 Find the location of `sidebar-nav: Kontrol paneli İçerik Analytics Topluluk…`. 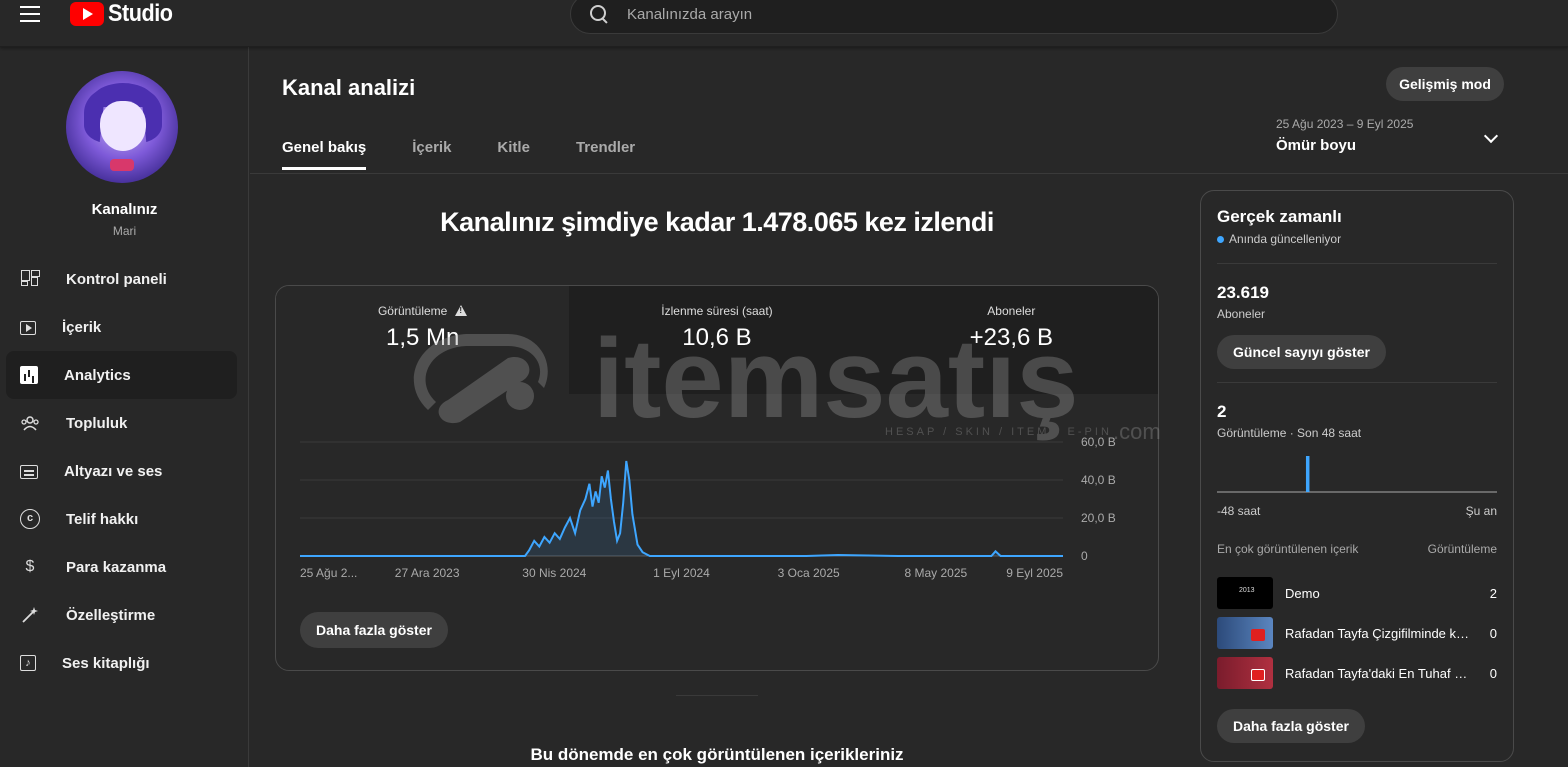

sidebar-nav: Kontrol paneli İçerik Analytics Topluluk… is located at coordinates (121, 471).